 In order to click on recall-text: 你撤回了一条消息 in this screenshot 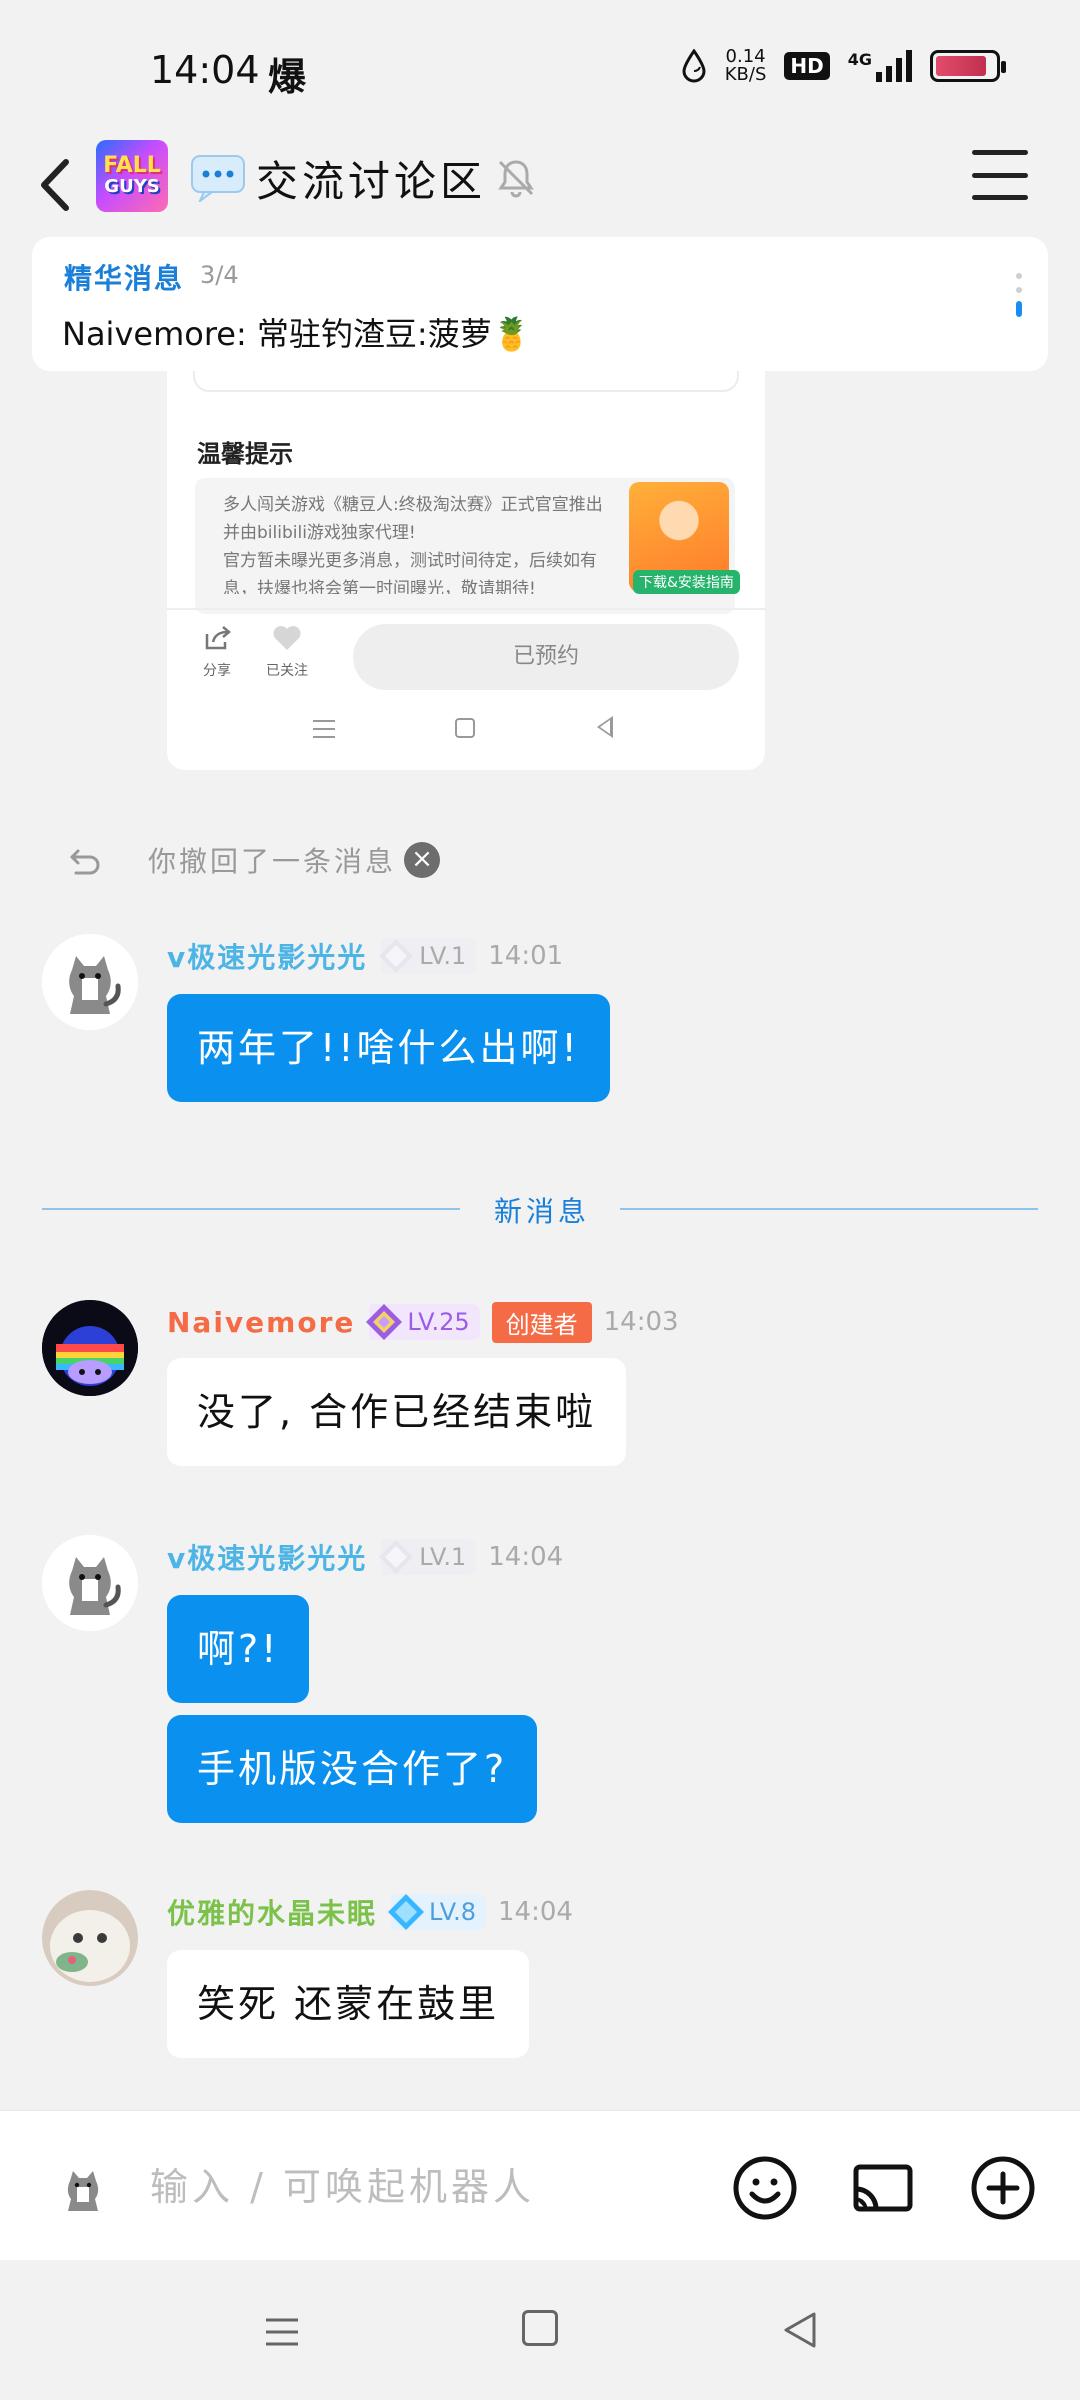, I will do `click(272, 861)`.